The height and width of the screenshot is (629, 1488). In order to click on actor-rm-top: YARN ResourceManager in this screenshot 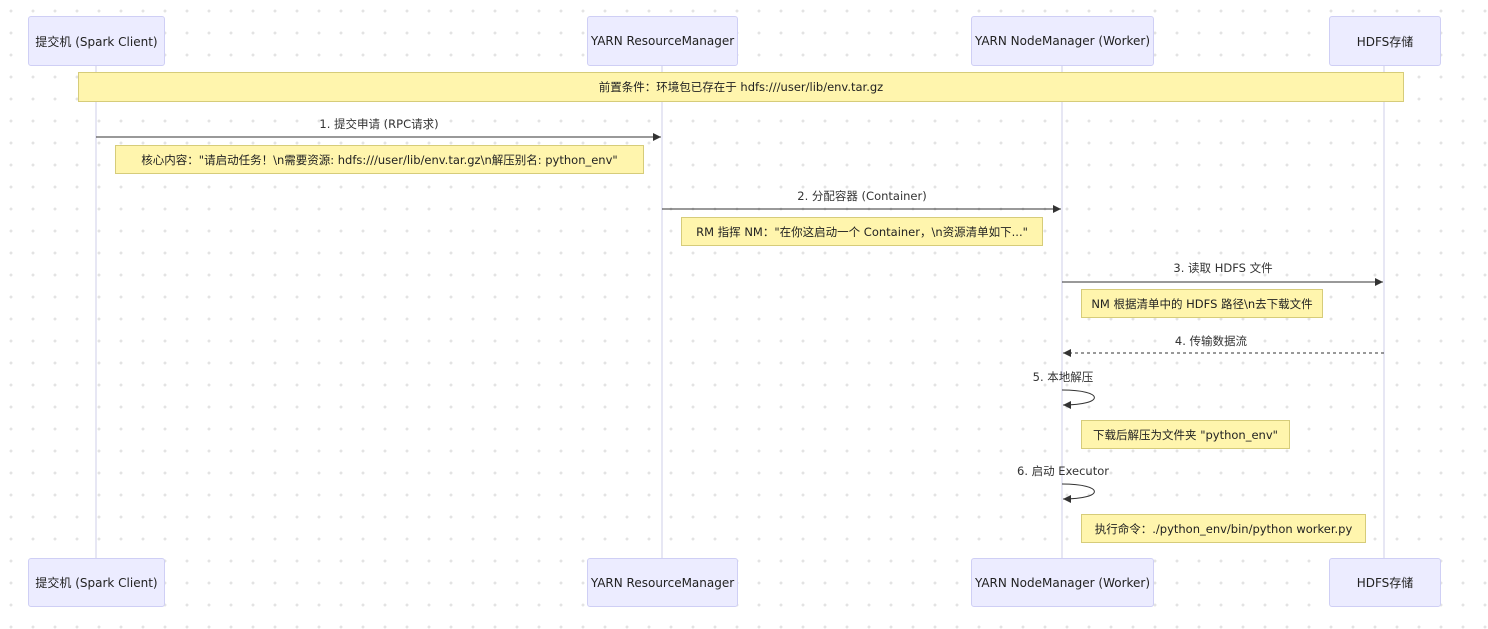, I will do `click(662, 41)`.